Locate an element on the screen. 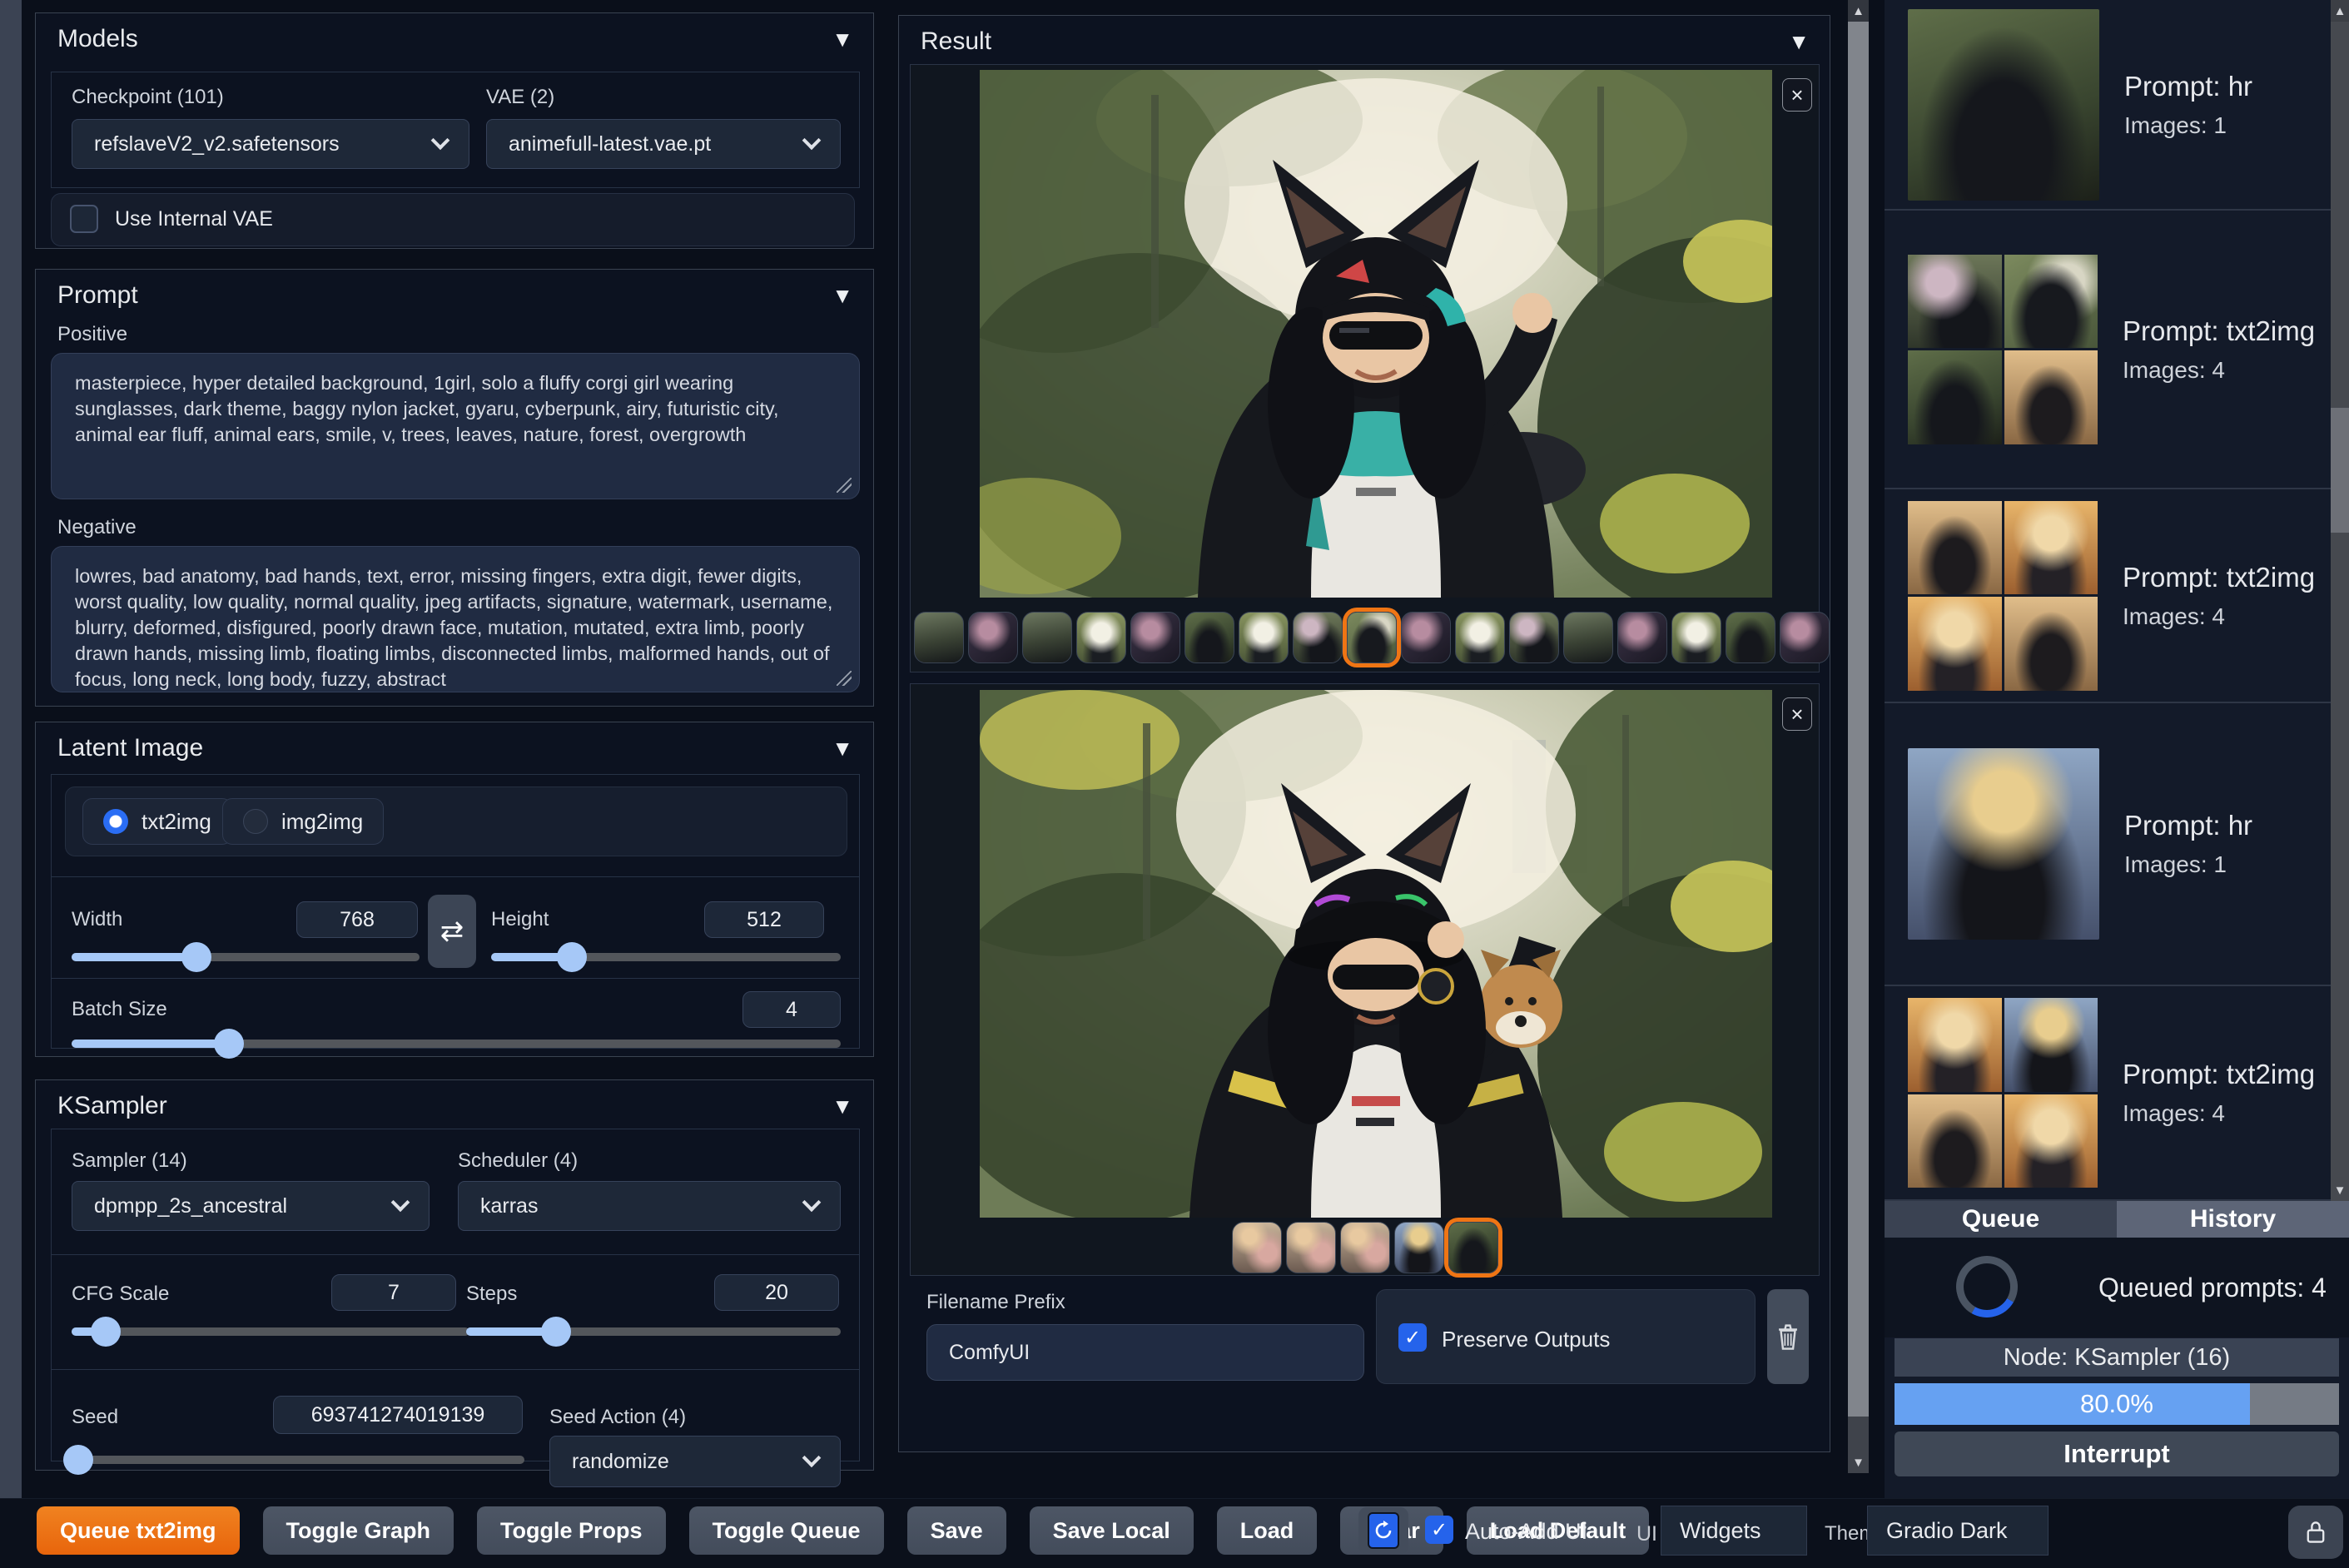 Image resolution: width=2349 pixels, height=1568 pixels. check-icon: ✓ is located at coordinates (1439, 1529).